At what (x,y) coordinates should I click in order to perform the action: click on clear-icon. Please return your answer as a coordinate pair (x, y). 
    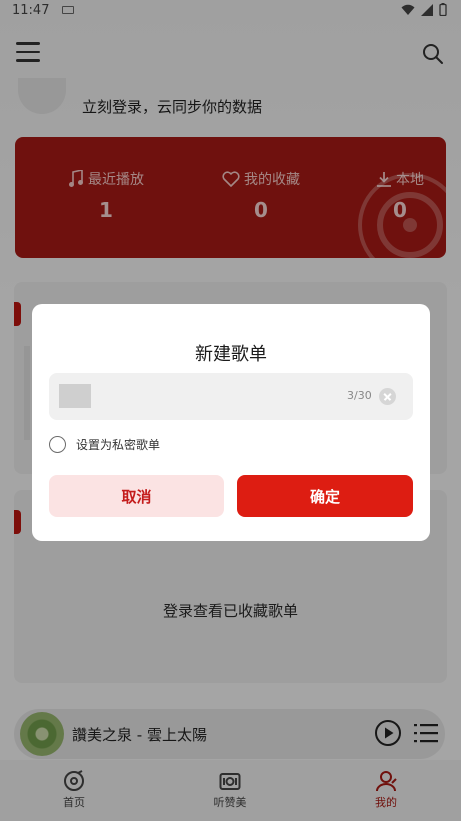
    Looking at the image, I should click on (387, 396).